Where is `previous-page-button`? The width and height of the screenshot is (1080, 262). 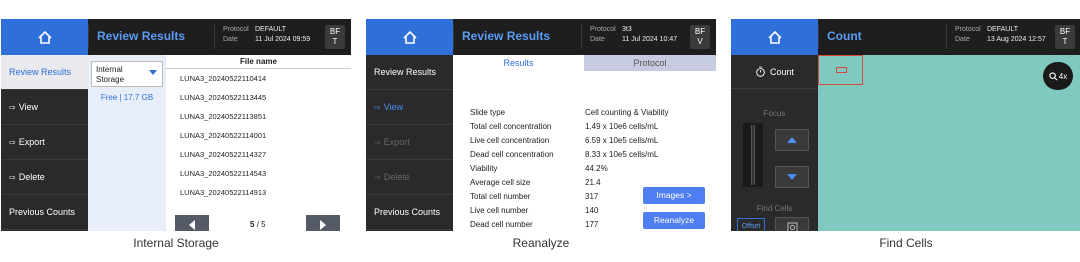 previous-page-button is located at coordinates (192, 223).